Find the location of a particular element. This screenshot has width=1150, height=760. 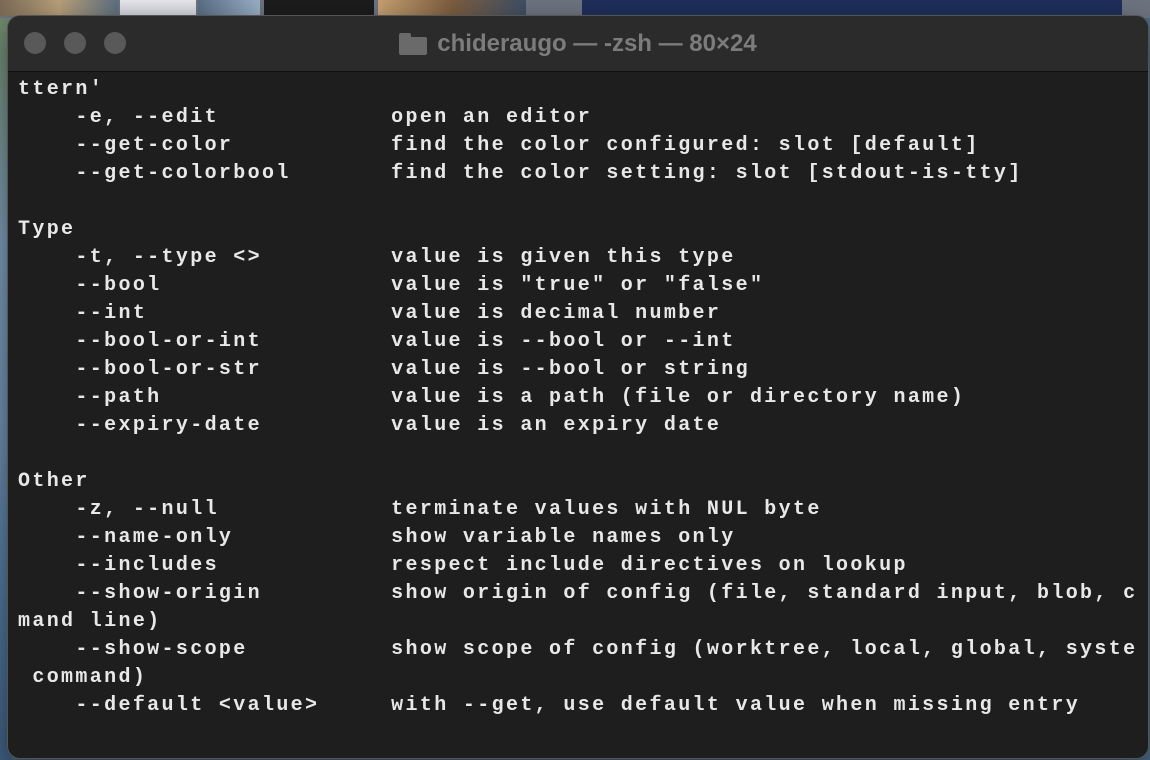

window-title: chideraugo — -zsh — 80×24 is located at coordinates (578, 44).